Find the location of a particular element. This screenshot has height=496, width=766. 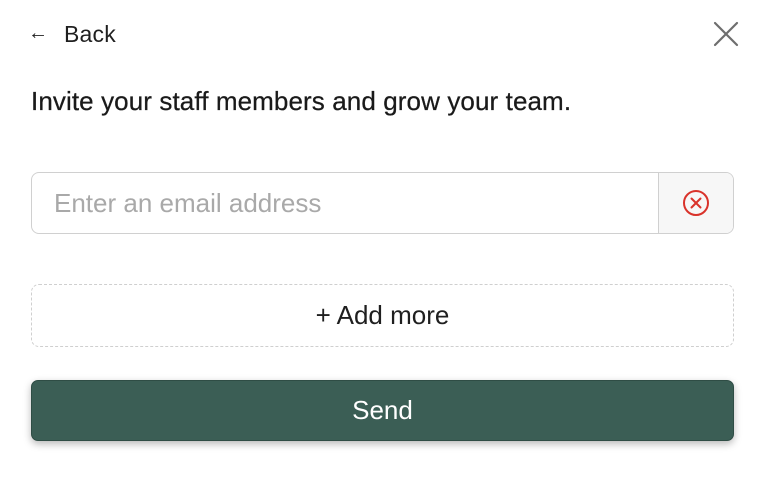

back-arrow-icon: ← is located at coordinates (38, 32).